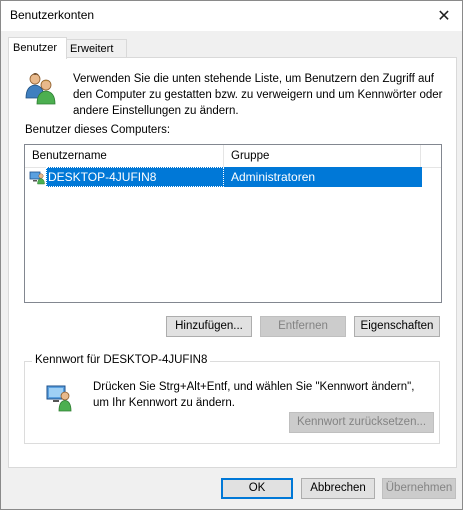 Image resolution: width=463 pixels, height=510 pixels. I want to click on user-properties-button: Eigenschaften, so click(397, 326).